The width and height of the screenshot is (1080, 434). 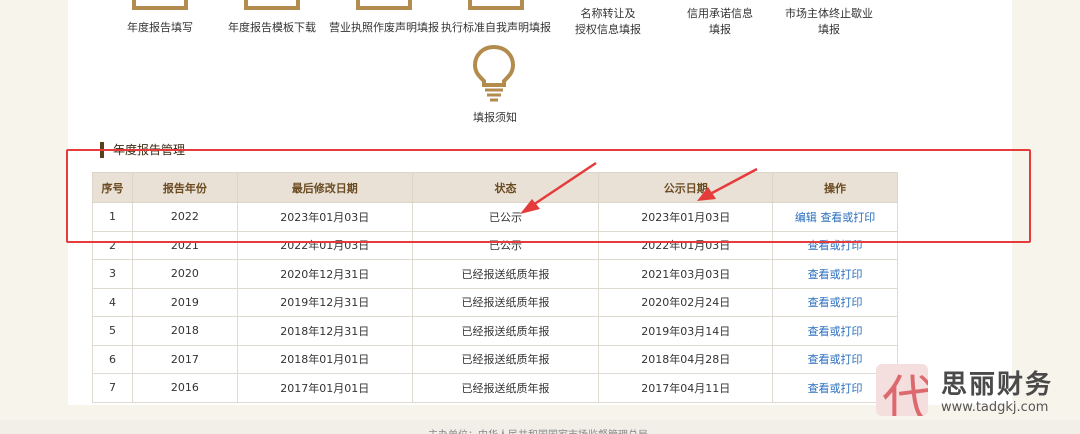 What do you see at coordinates (102, 150) in the screenshot?
I see `section-marker` at bounding box center [102, 150].